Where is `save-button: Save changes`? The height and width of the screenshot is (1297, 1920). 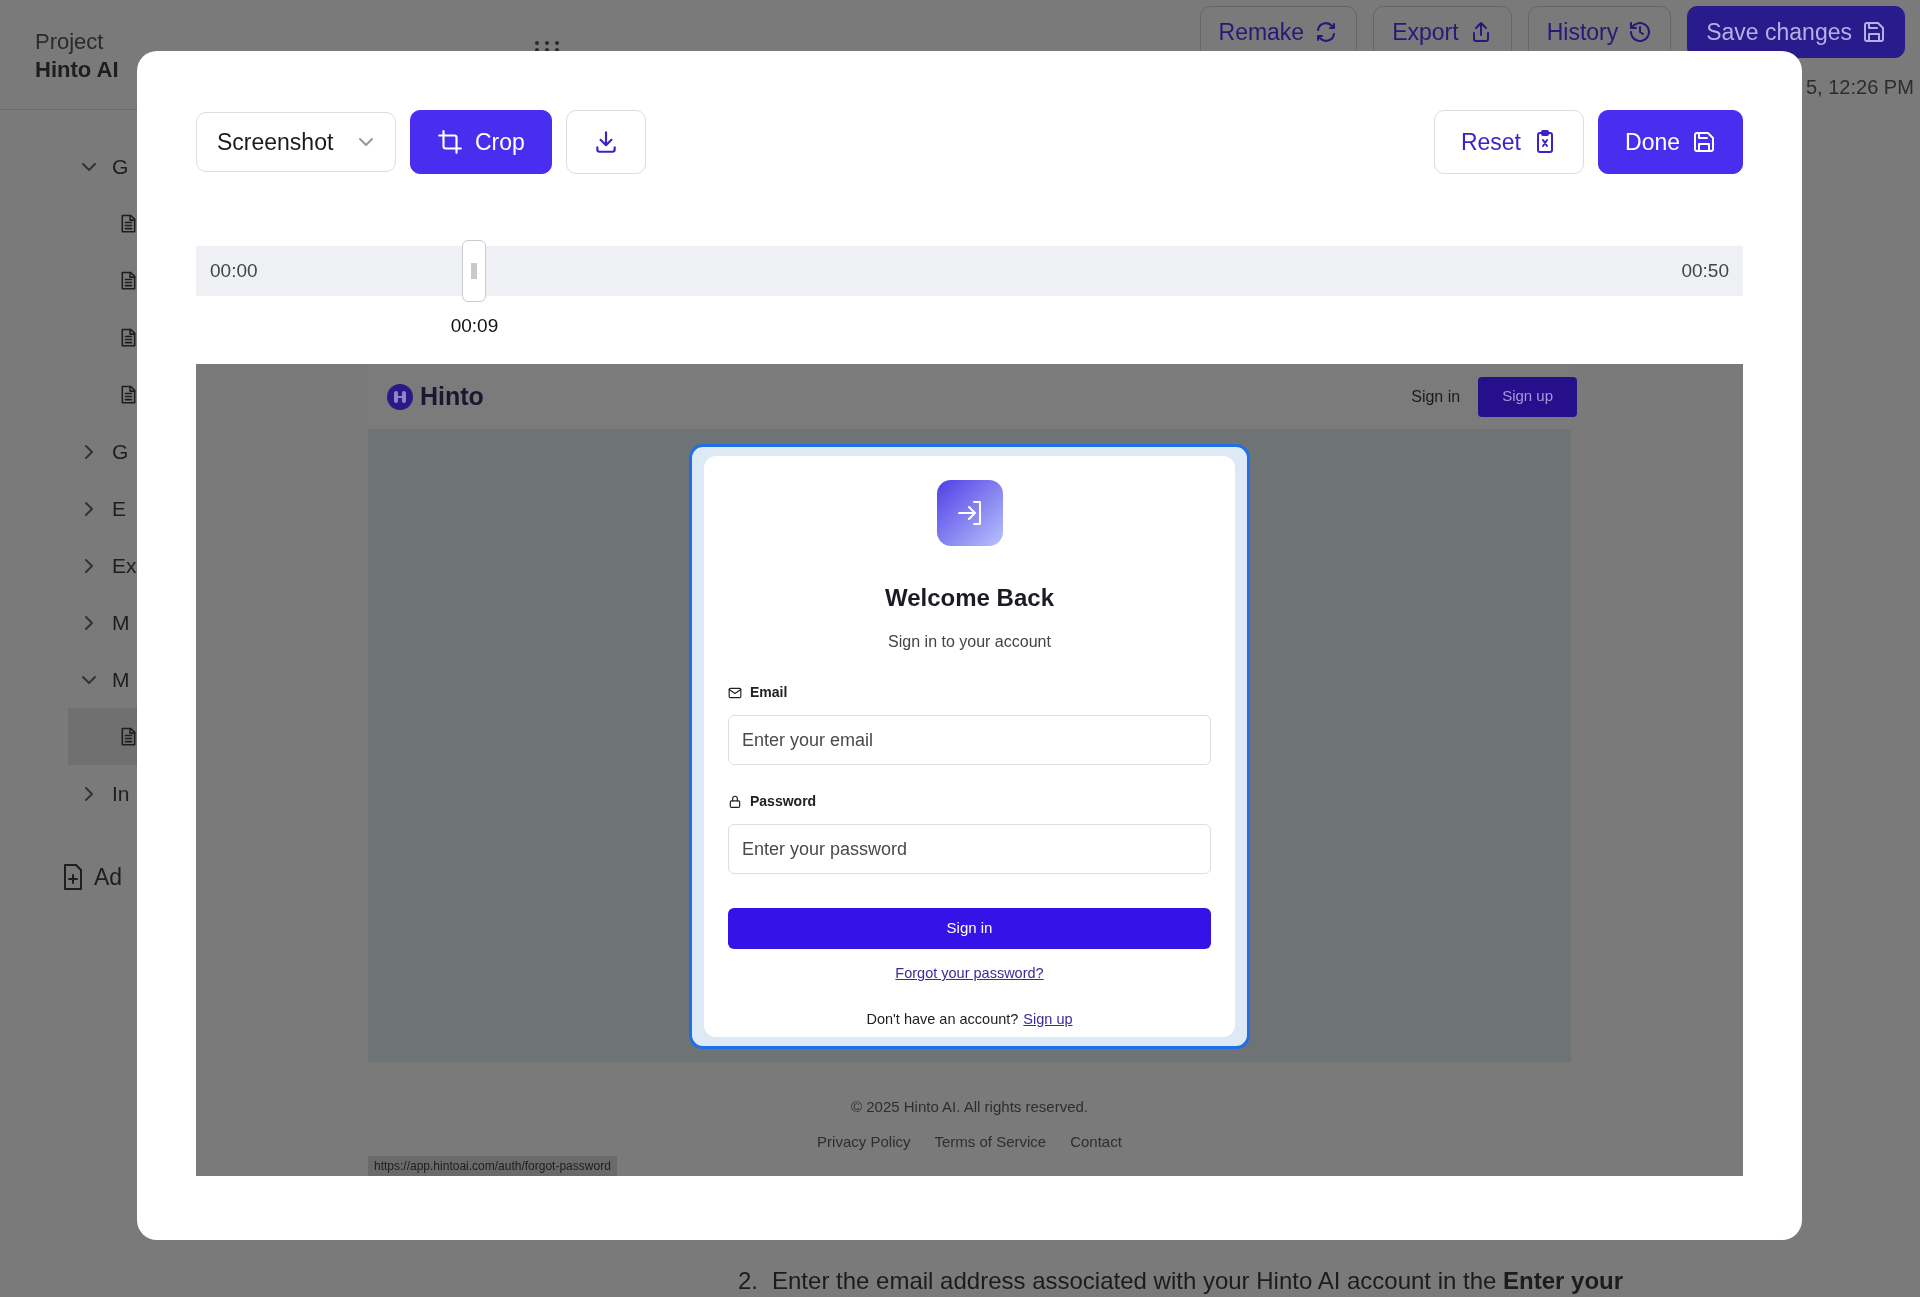 save-button: Save changes is located at coordinates (1796, 32).